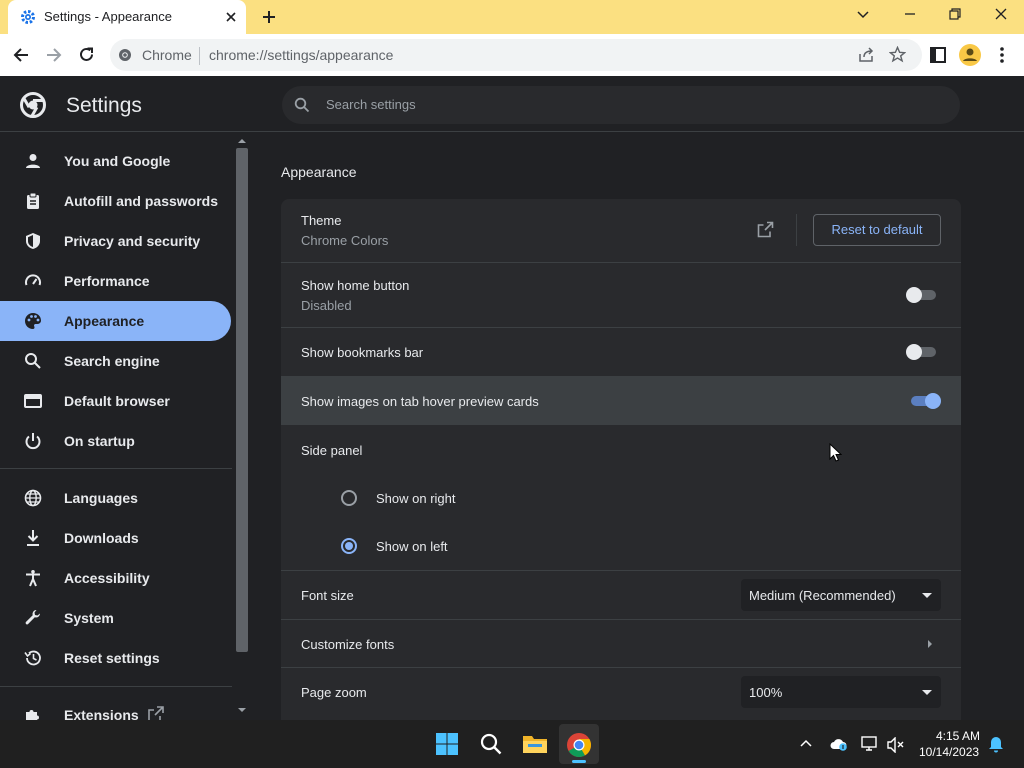 The height and width of the screenshot is (768, 1024). Describe the element at coordinates (116, 468) in the screenshot. I see `sidebar-divider` at that location.